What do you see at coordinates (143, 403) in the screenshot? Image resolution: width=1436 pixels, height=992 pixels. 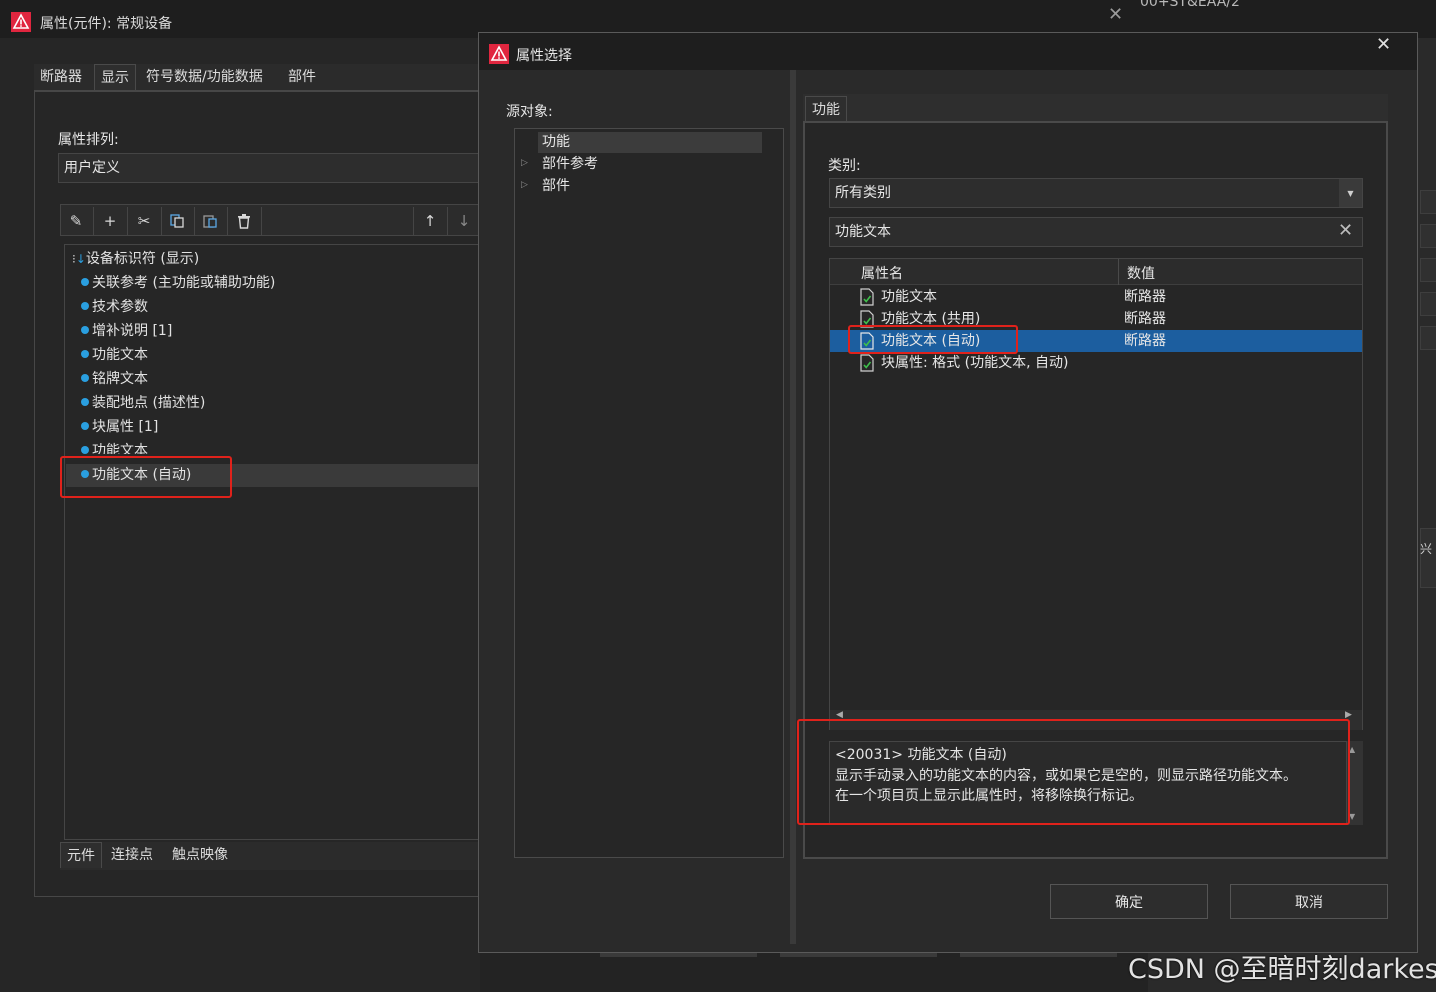 I see `list-item: 装配地点 (描述性)` at bounding box center [143, 403].